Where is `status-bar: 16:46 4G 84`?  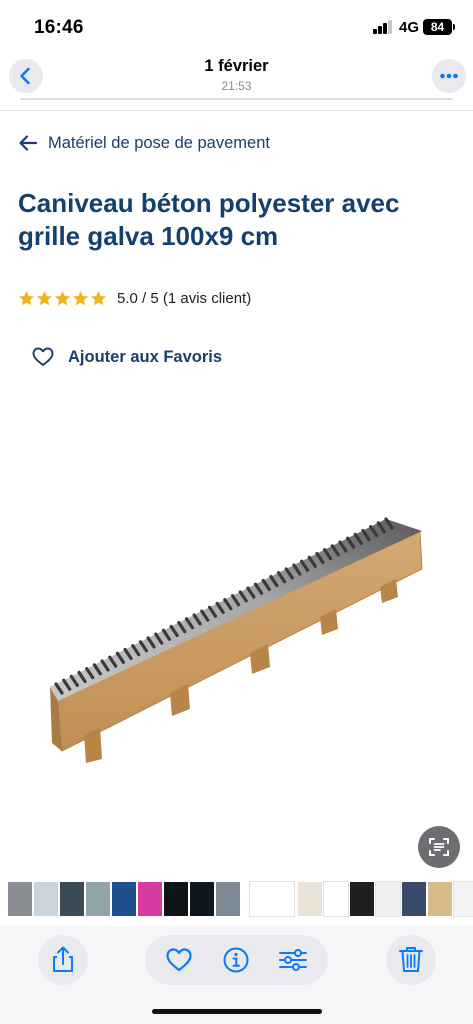
status-bar: 16:46 4G 84 is located at coordinates (236, 24).